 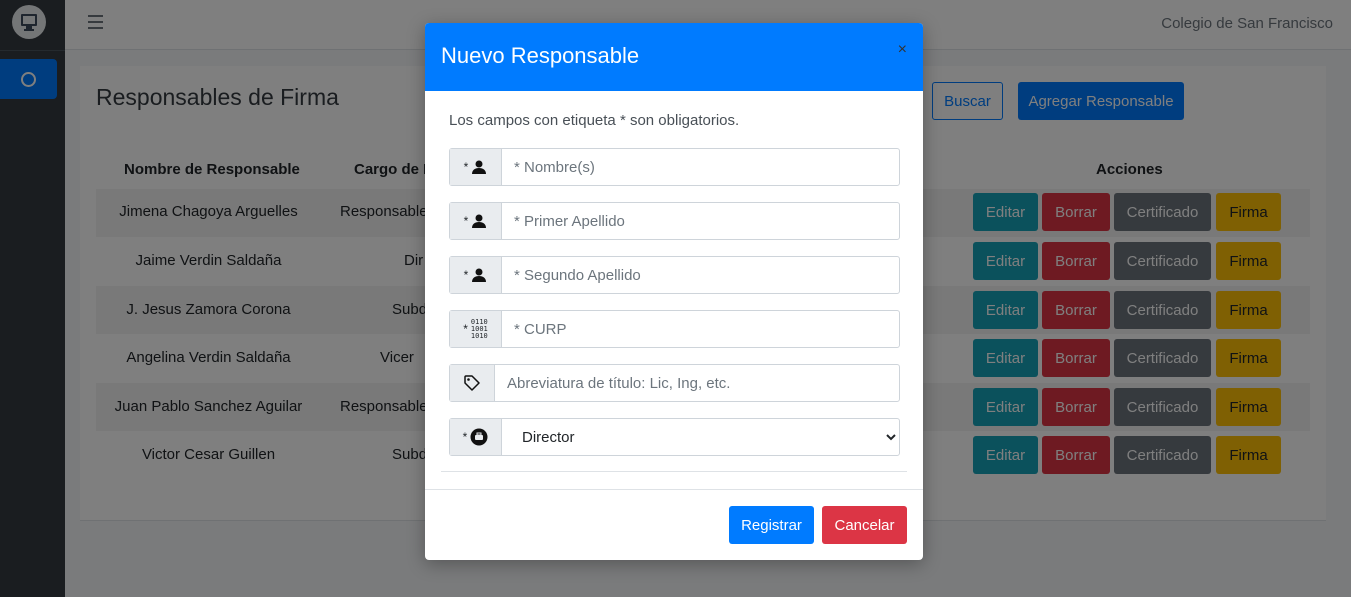 I want to click on curp-addon: * 0110 1001 1010, so click(x=476, y=329).